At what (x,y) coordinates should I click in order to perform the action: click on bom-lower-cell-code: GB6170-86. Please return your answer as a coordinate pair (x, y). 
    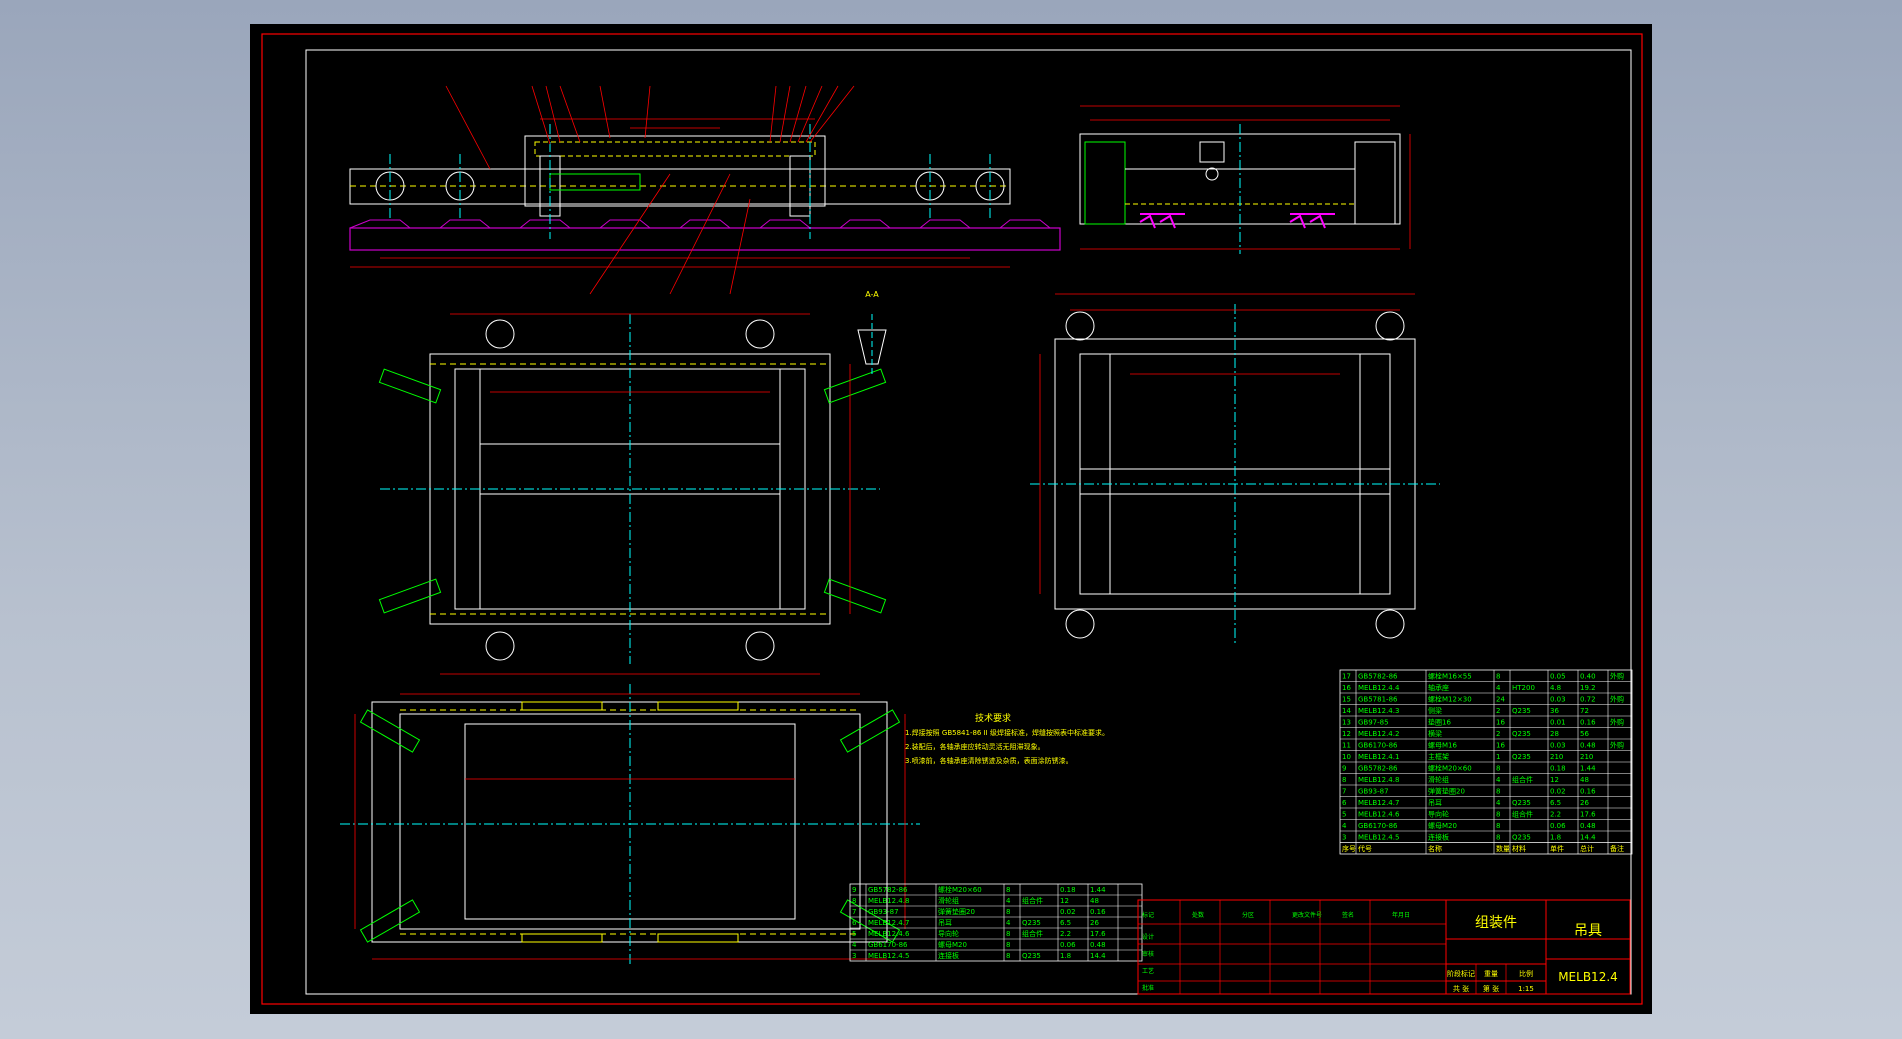
    Looking at the image, I should click on (888, 945).